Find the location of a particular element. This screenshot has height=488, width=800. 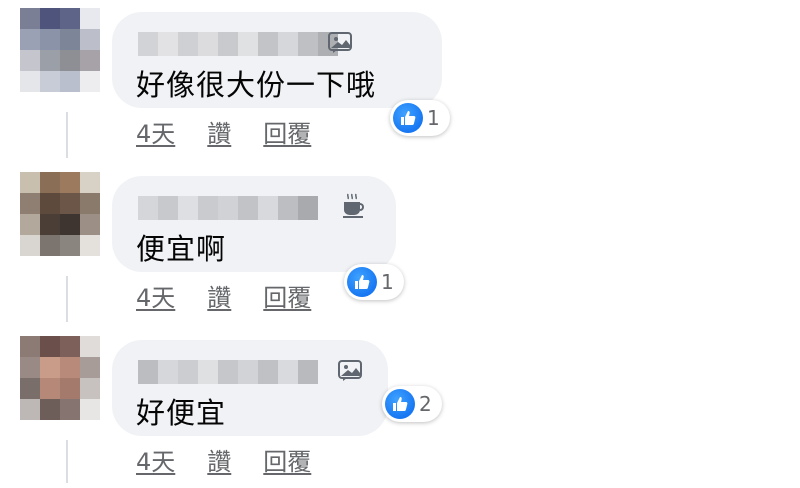

comment-bubble: 好便宜 is located at coordinates (250, 388).